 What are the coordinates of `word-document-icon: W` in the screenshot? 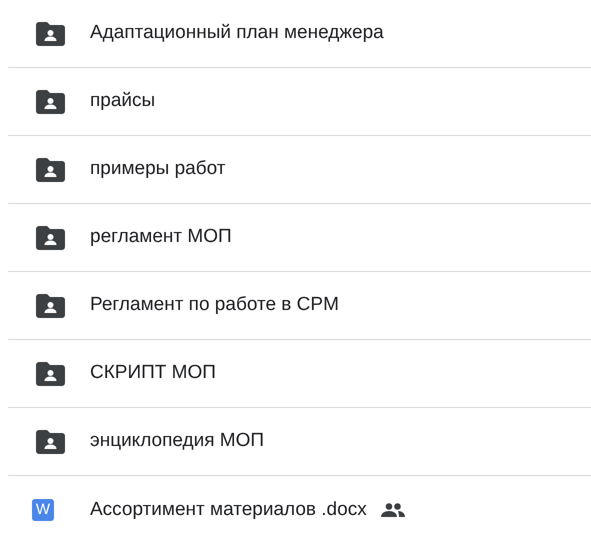 It's located at (43, 510).